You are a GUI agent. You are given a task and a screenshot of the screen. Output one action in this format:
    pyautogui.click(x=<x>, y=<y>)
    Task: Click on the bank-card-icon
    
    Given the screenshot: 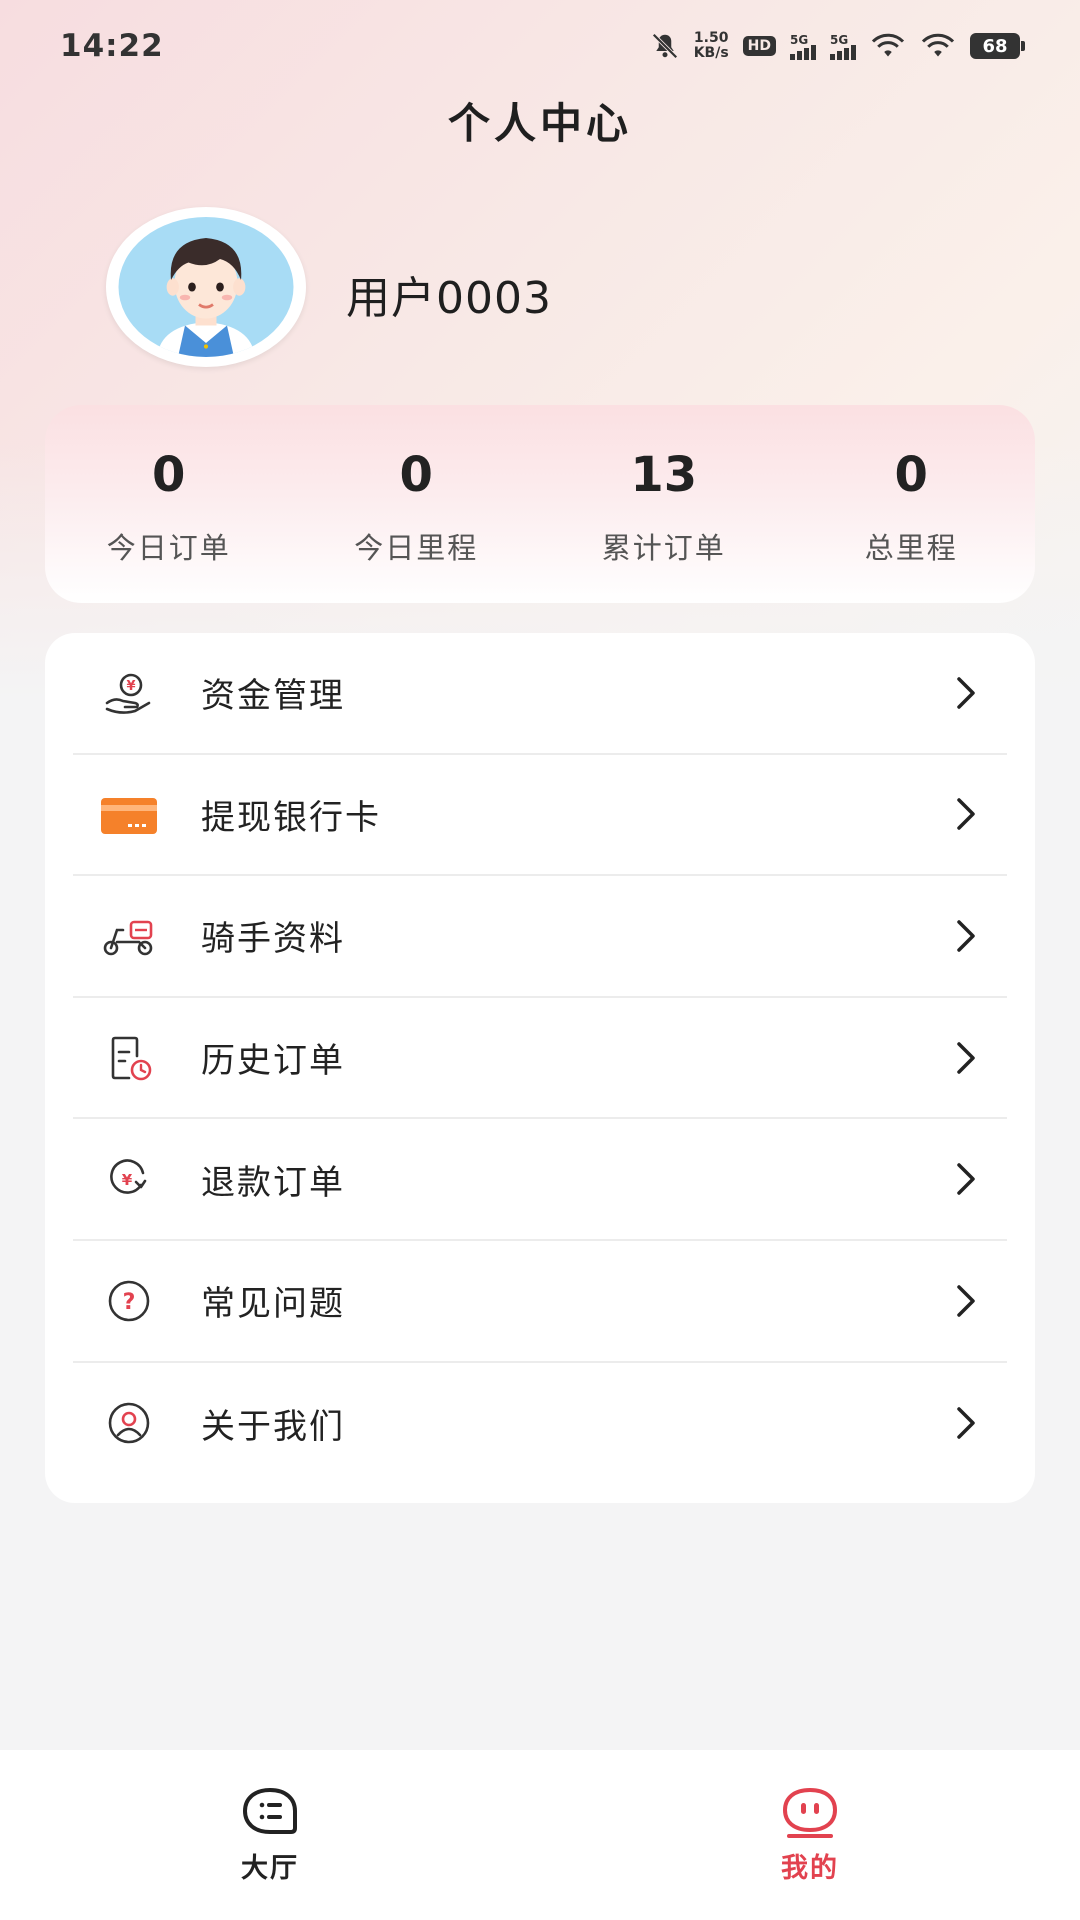 What is the action you would take?
    pyautogui.click(x=129, y=816)
    